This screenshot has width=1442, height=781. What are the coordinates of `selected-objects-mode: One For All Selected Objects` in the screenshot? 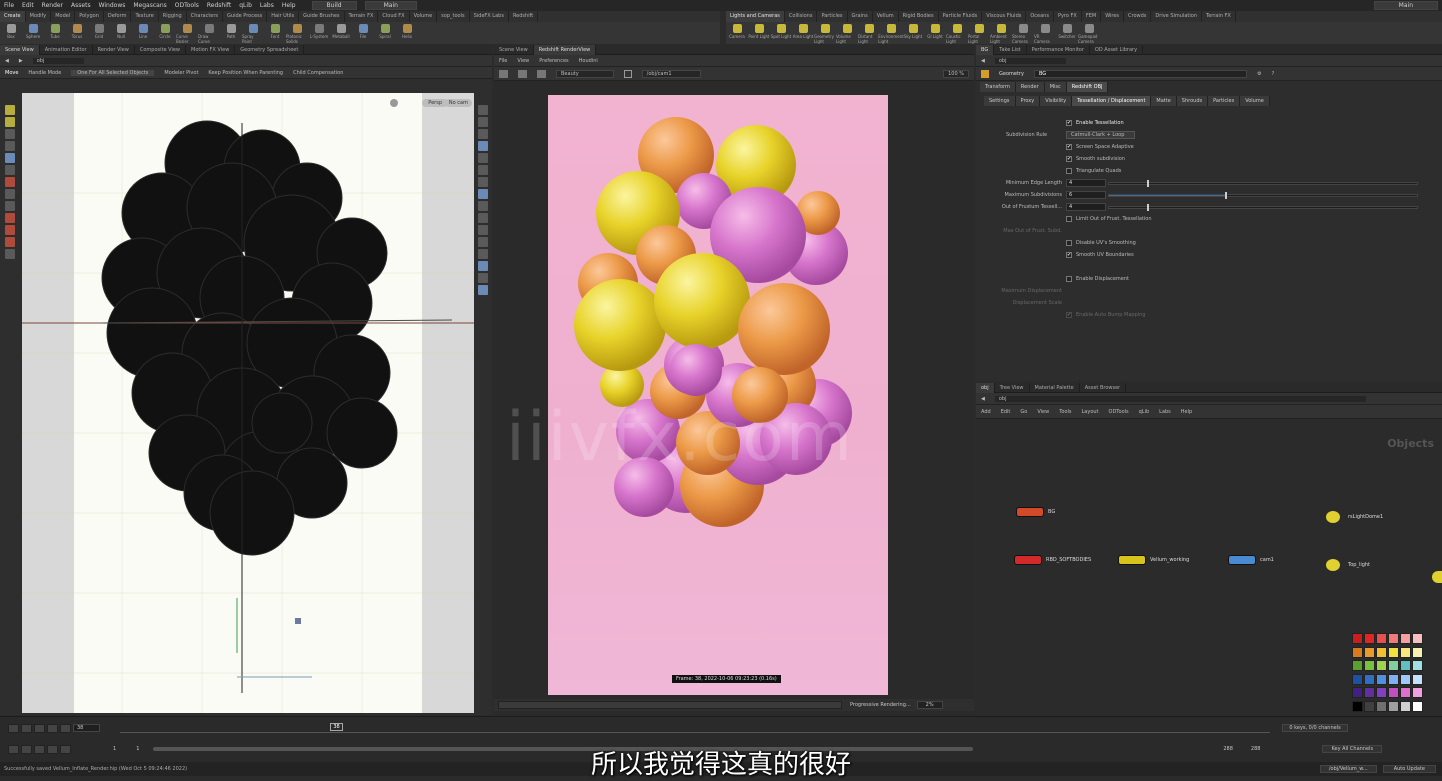 It's located at (113, 72).